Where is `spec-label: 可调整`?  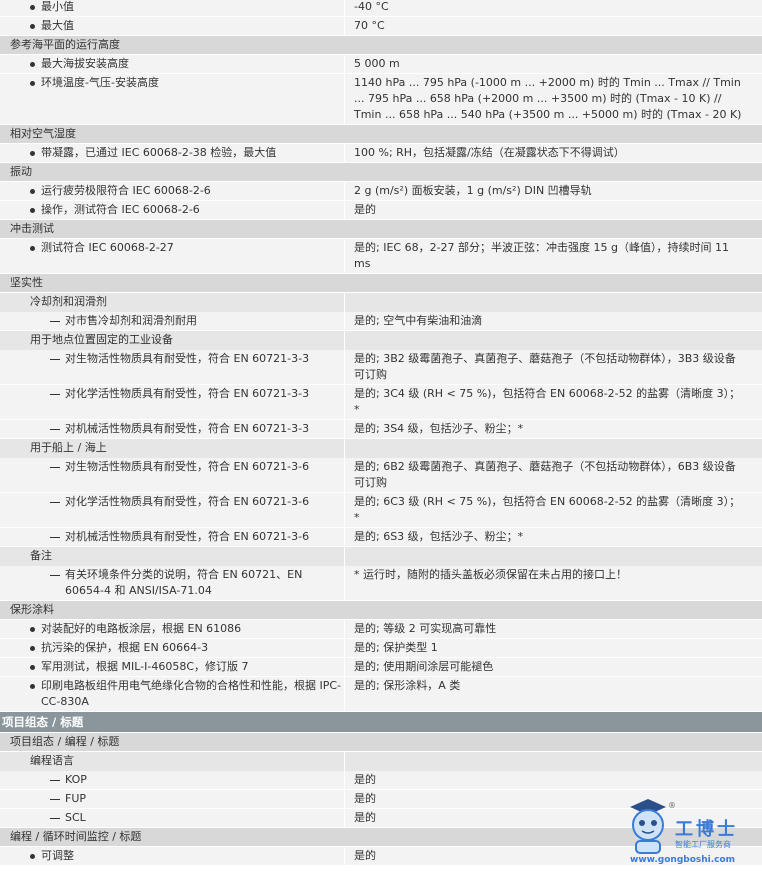 spec-label: 可调整 is located at coordinates (57, 855).